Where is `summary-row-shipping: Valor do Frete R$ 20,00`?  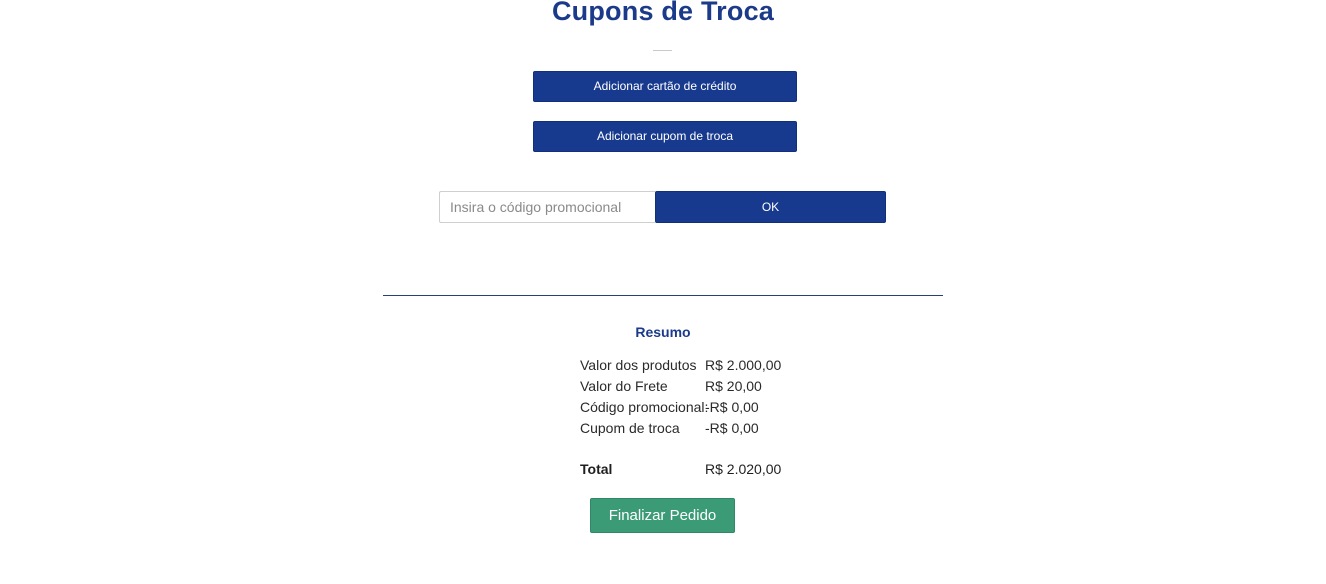 summary-row-shipping: Valor do Frete R$ 20,00 is located at coordinates (690, 386).